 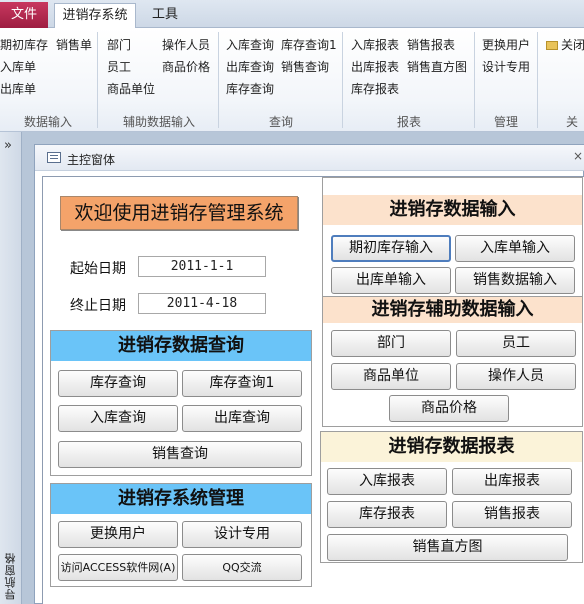 What do you see at coordinates (47, 122) in the screenshot?
I see `group-label-data-input: 数据输入` at bounding box center [47, 122].